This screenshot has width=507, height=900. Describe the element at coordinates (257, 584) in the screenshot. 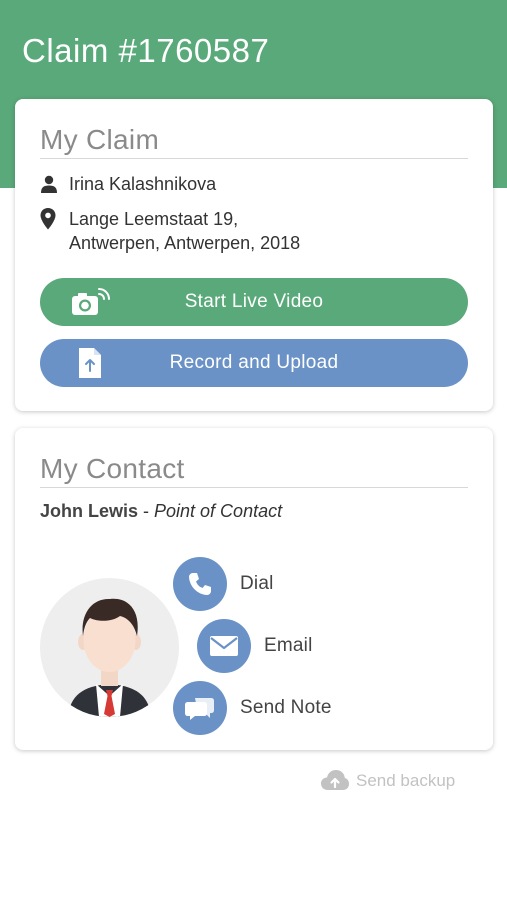

I see `dial-label: Dial` at that location.